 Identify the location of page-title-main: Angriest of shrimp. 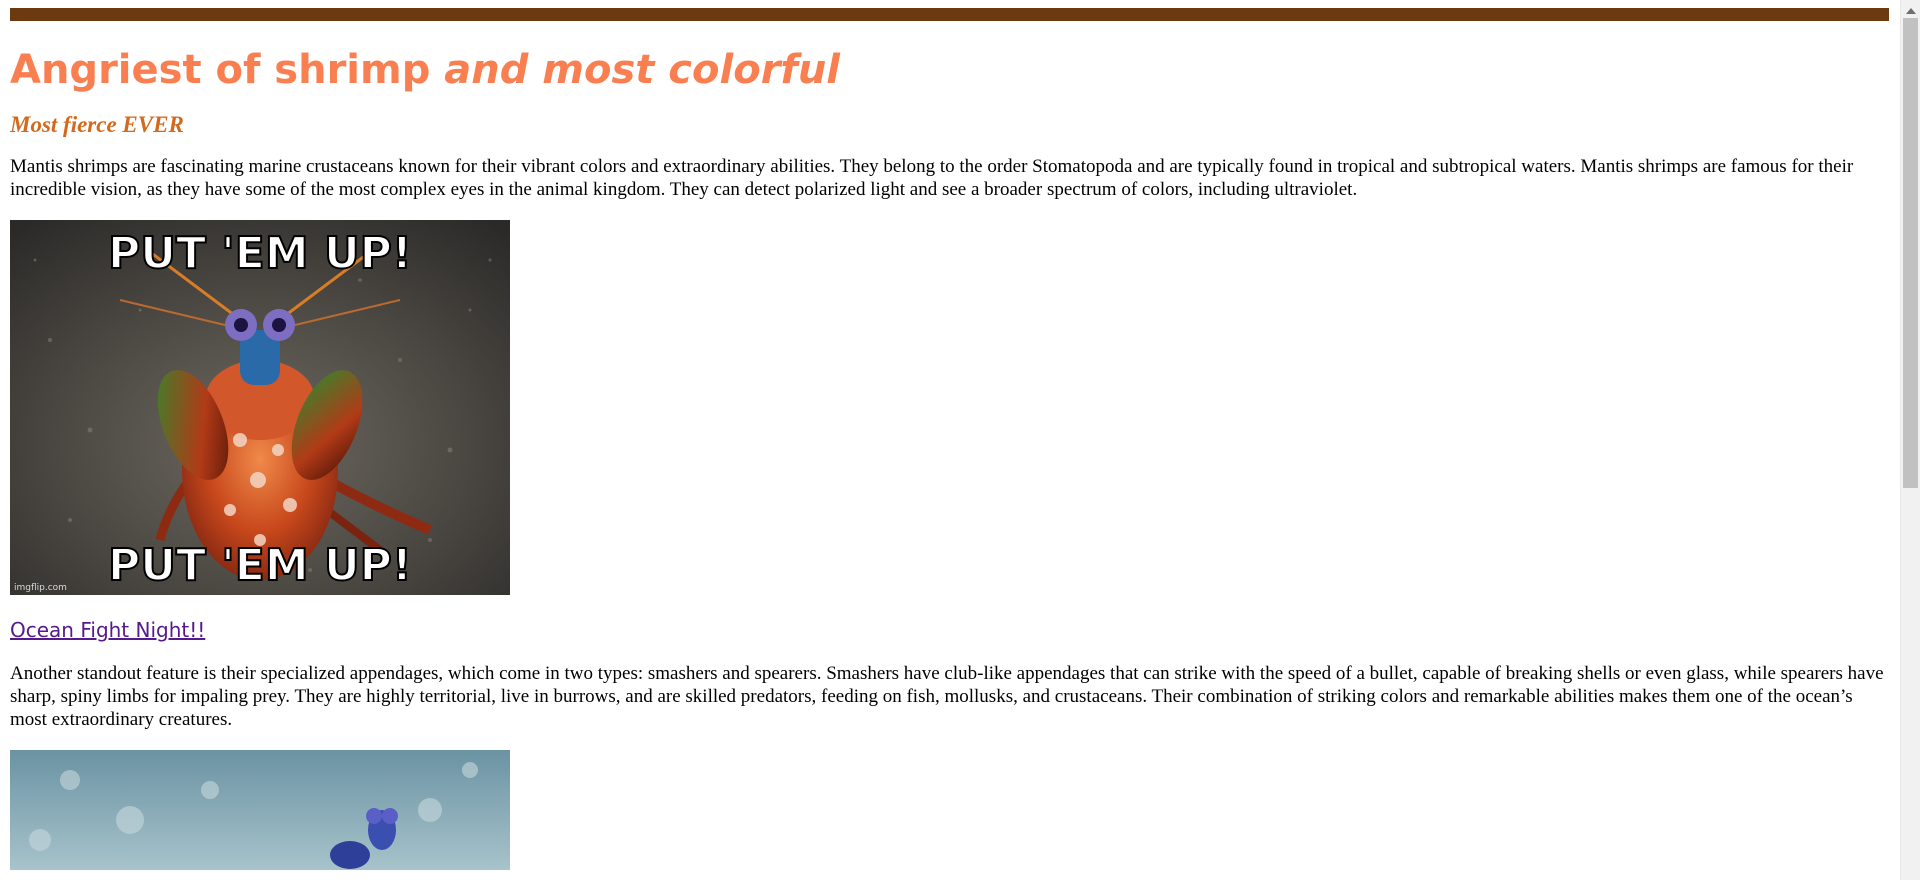
(227, 70).